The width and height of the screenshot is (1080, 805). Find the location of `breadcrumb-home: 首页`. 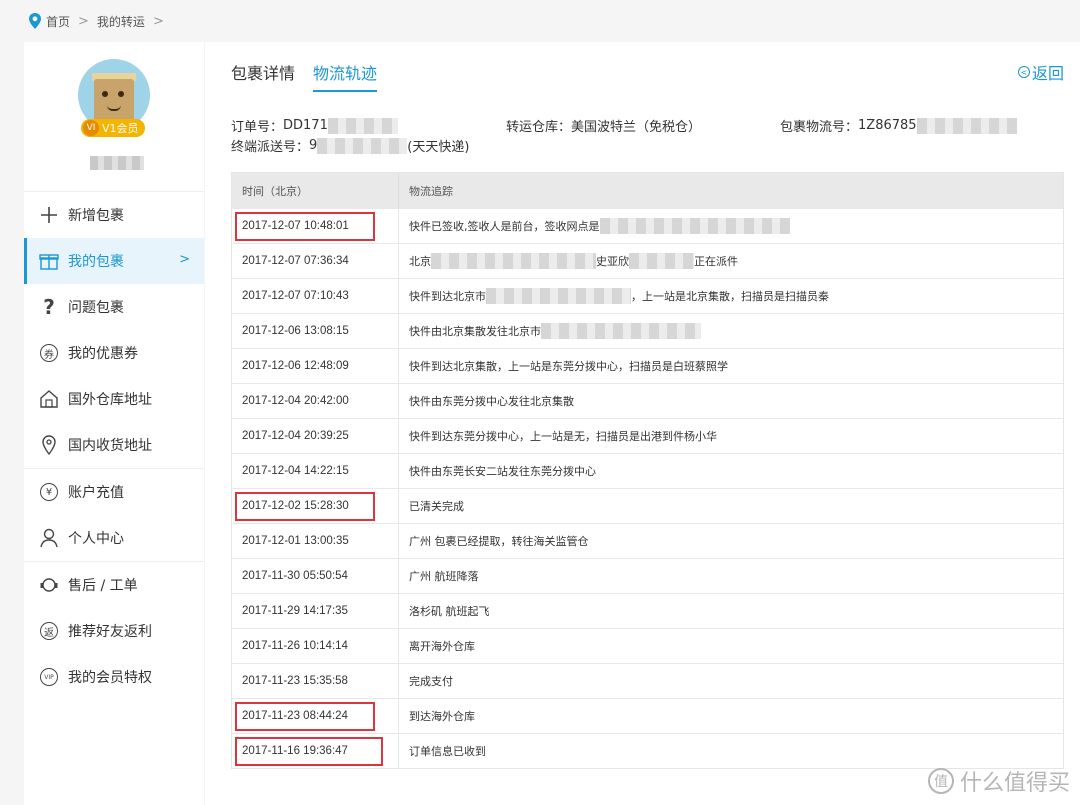

breadcrumb-home: 首页 is located at coordinates (58, 21).